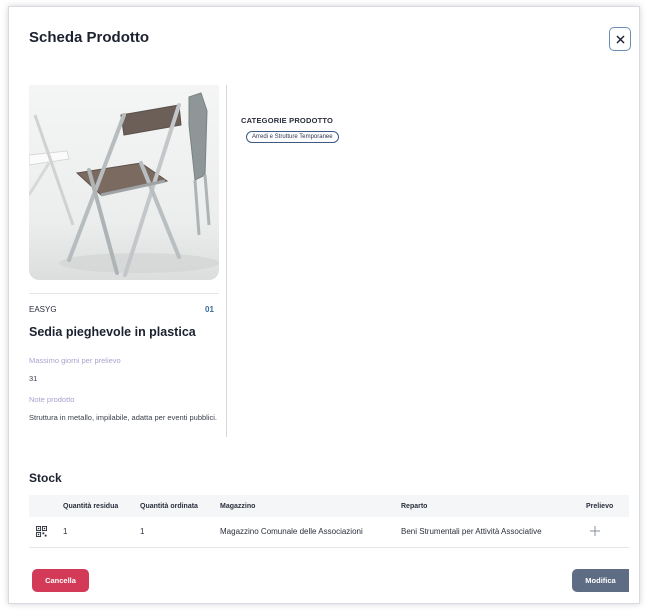 The image size is (650, 612). I want to click on stock-title: Stock, so click(45, 478).